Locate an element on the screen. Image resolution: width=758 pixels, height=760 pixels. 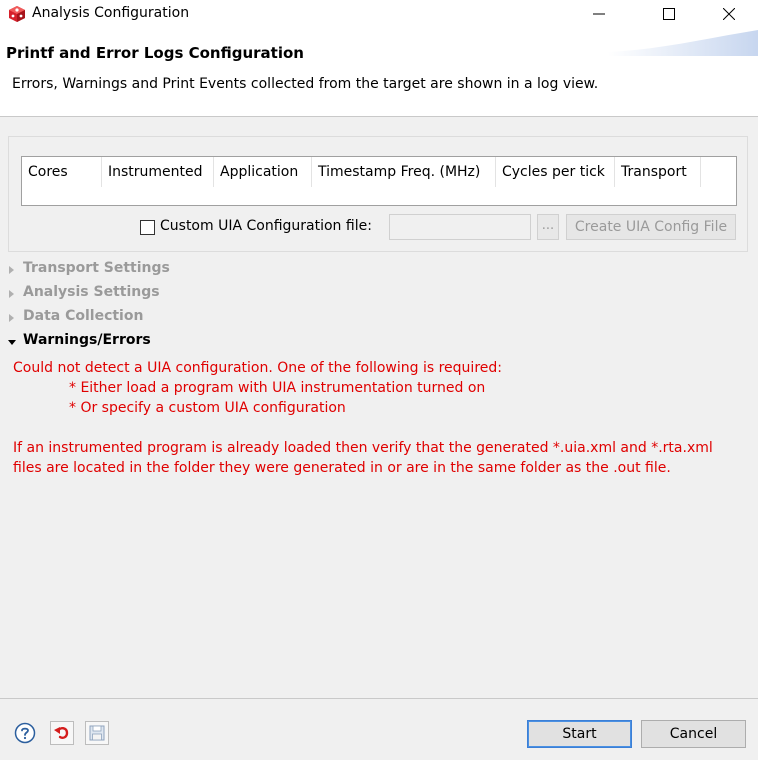
close-icon is located at coordinates (729, 14).